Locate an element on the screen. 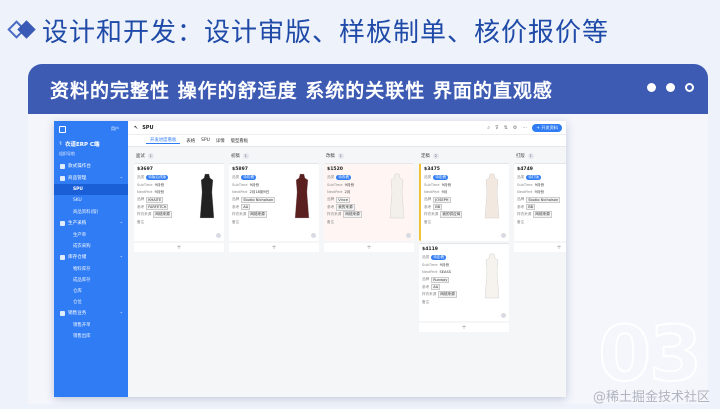  sidebar-subtitle: 组织导航 is located at coordinates (67, 153).